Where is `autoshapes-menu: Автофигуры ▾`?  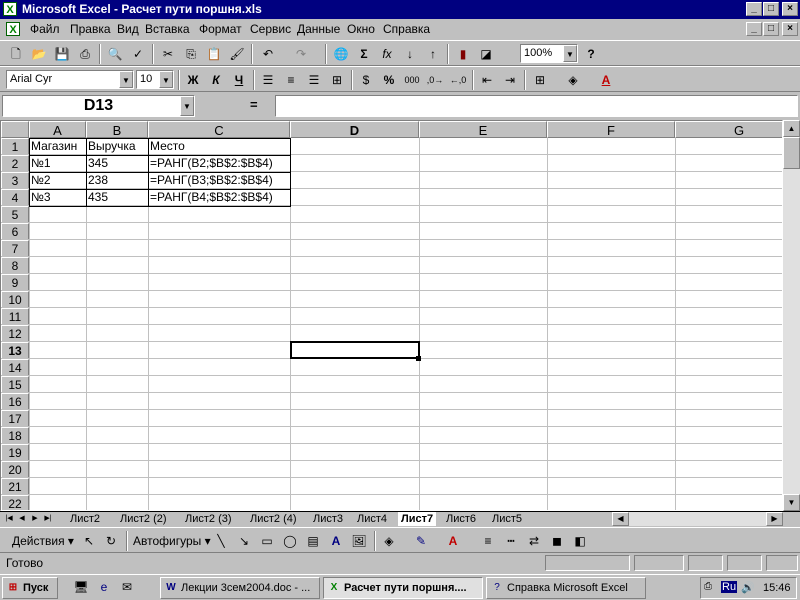
autoshapes-menu: Автофигуры ▾ is located at coordinates (172, 541).